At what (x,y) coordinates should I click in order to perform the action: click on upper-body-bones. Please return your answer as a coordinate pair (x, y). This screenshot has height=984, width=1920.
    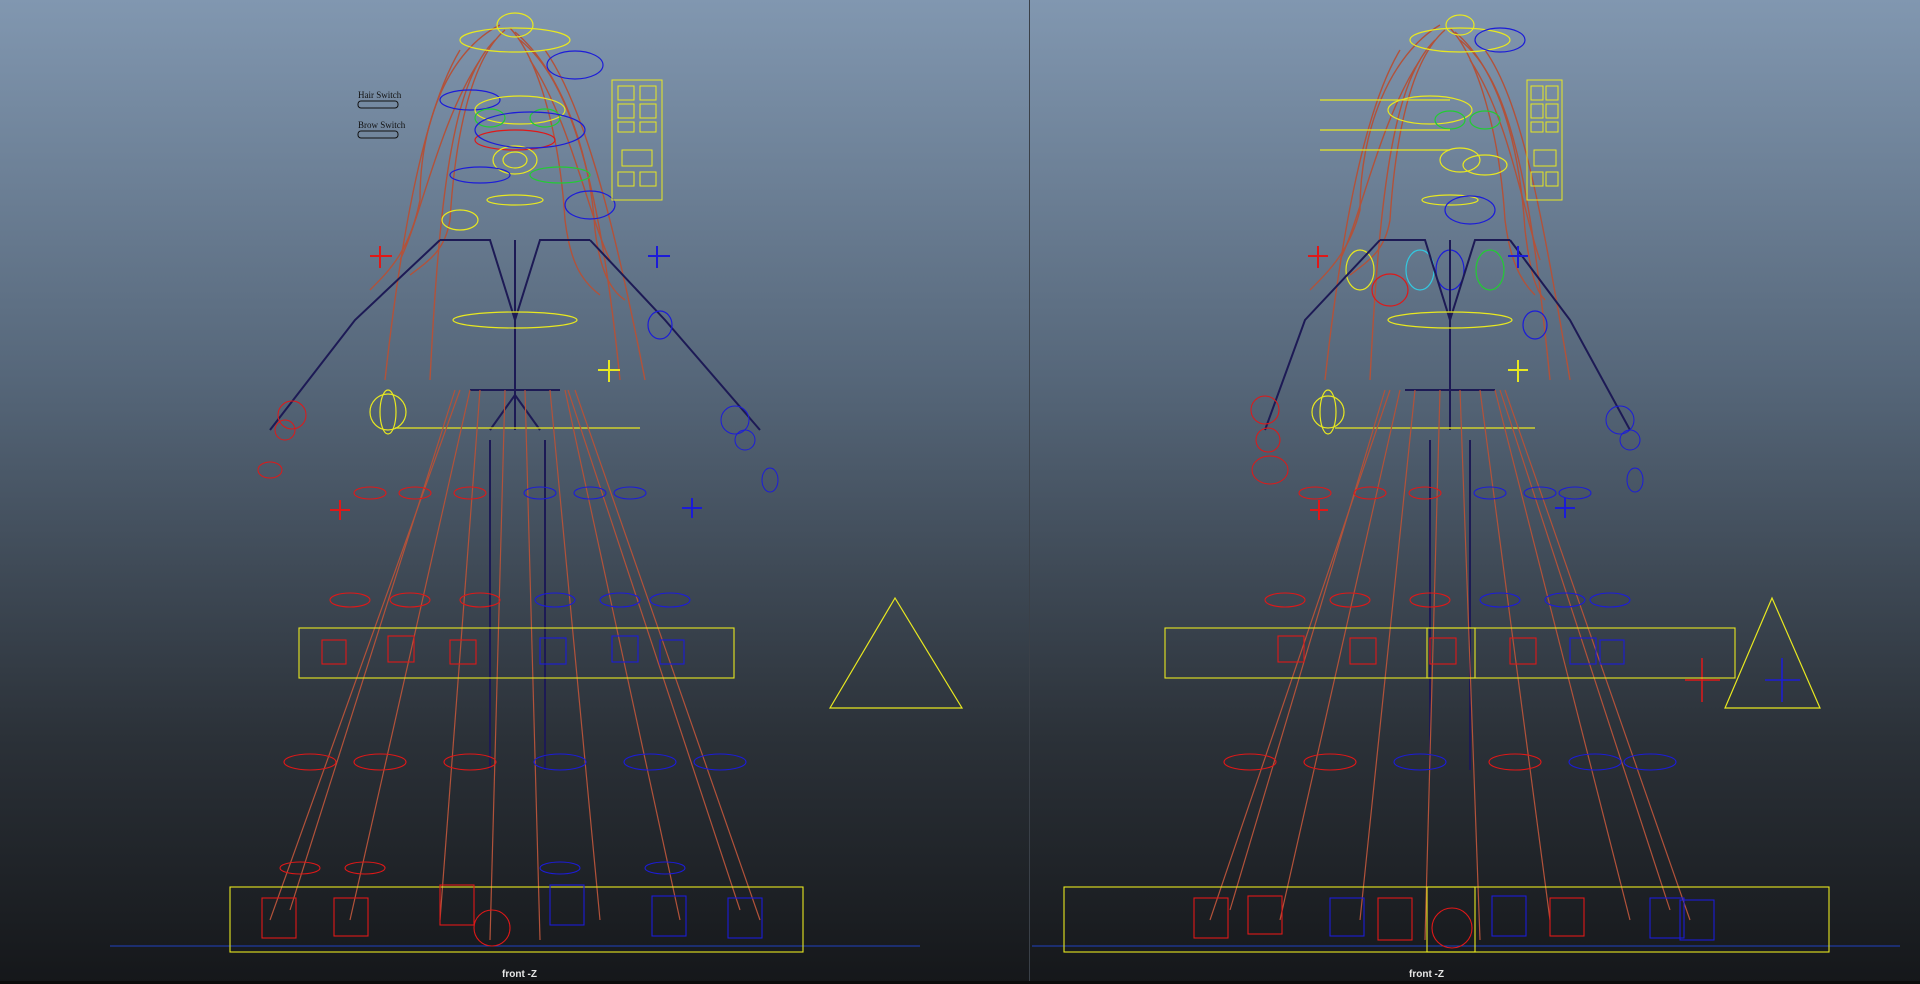
    Looking at the image, I should click on (515, 504).